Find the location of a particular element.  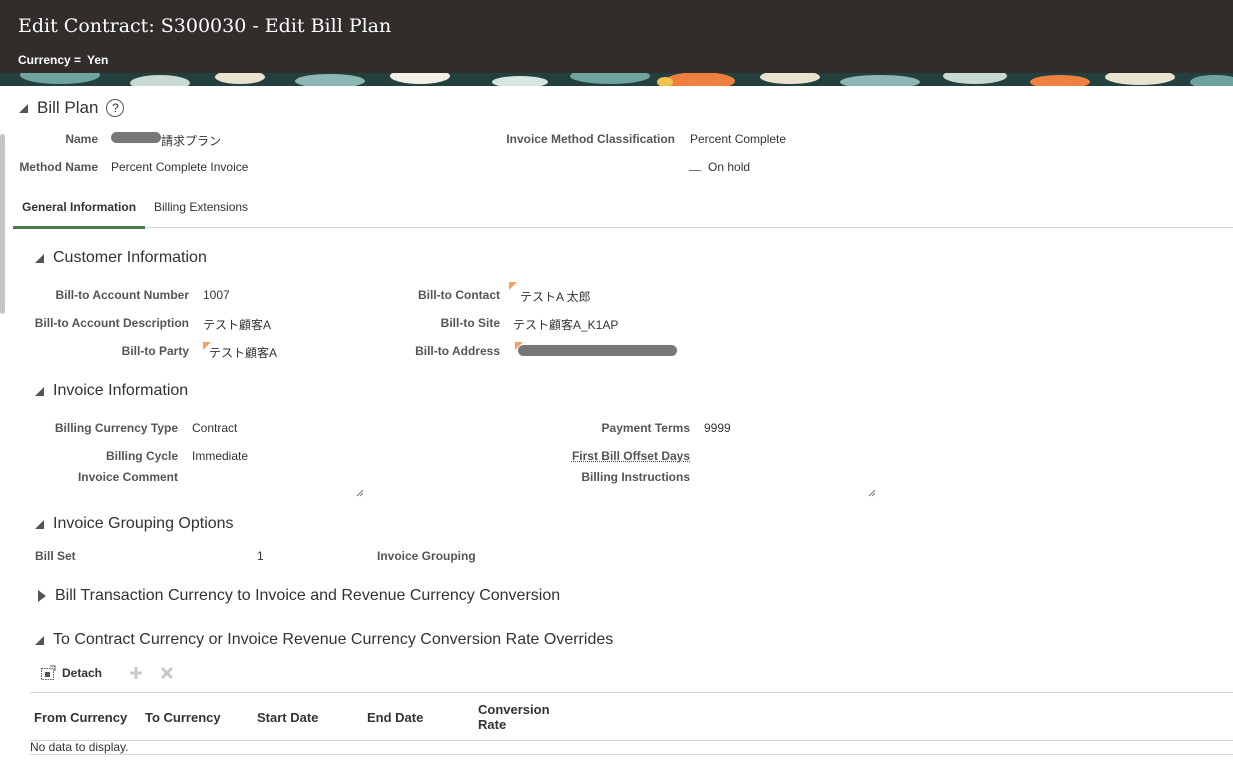

name-label: Name is located at coordinates (81, 139).